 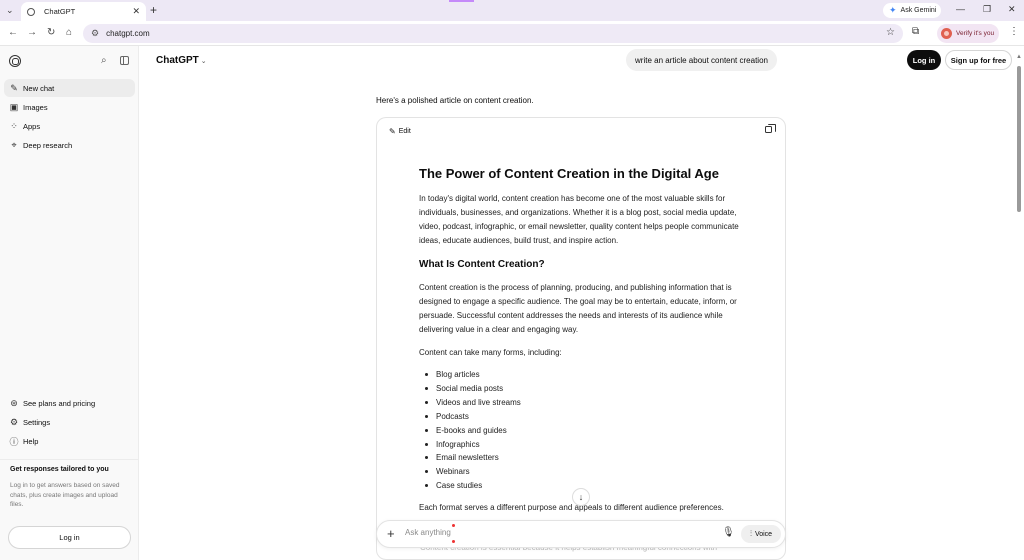 What do you see at coordinates (918, 10) in the screenshot?
I see `ask-gemini-label: Ask Gemini` at bounding box center [918, 10].